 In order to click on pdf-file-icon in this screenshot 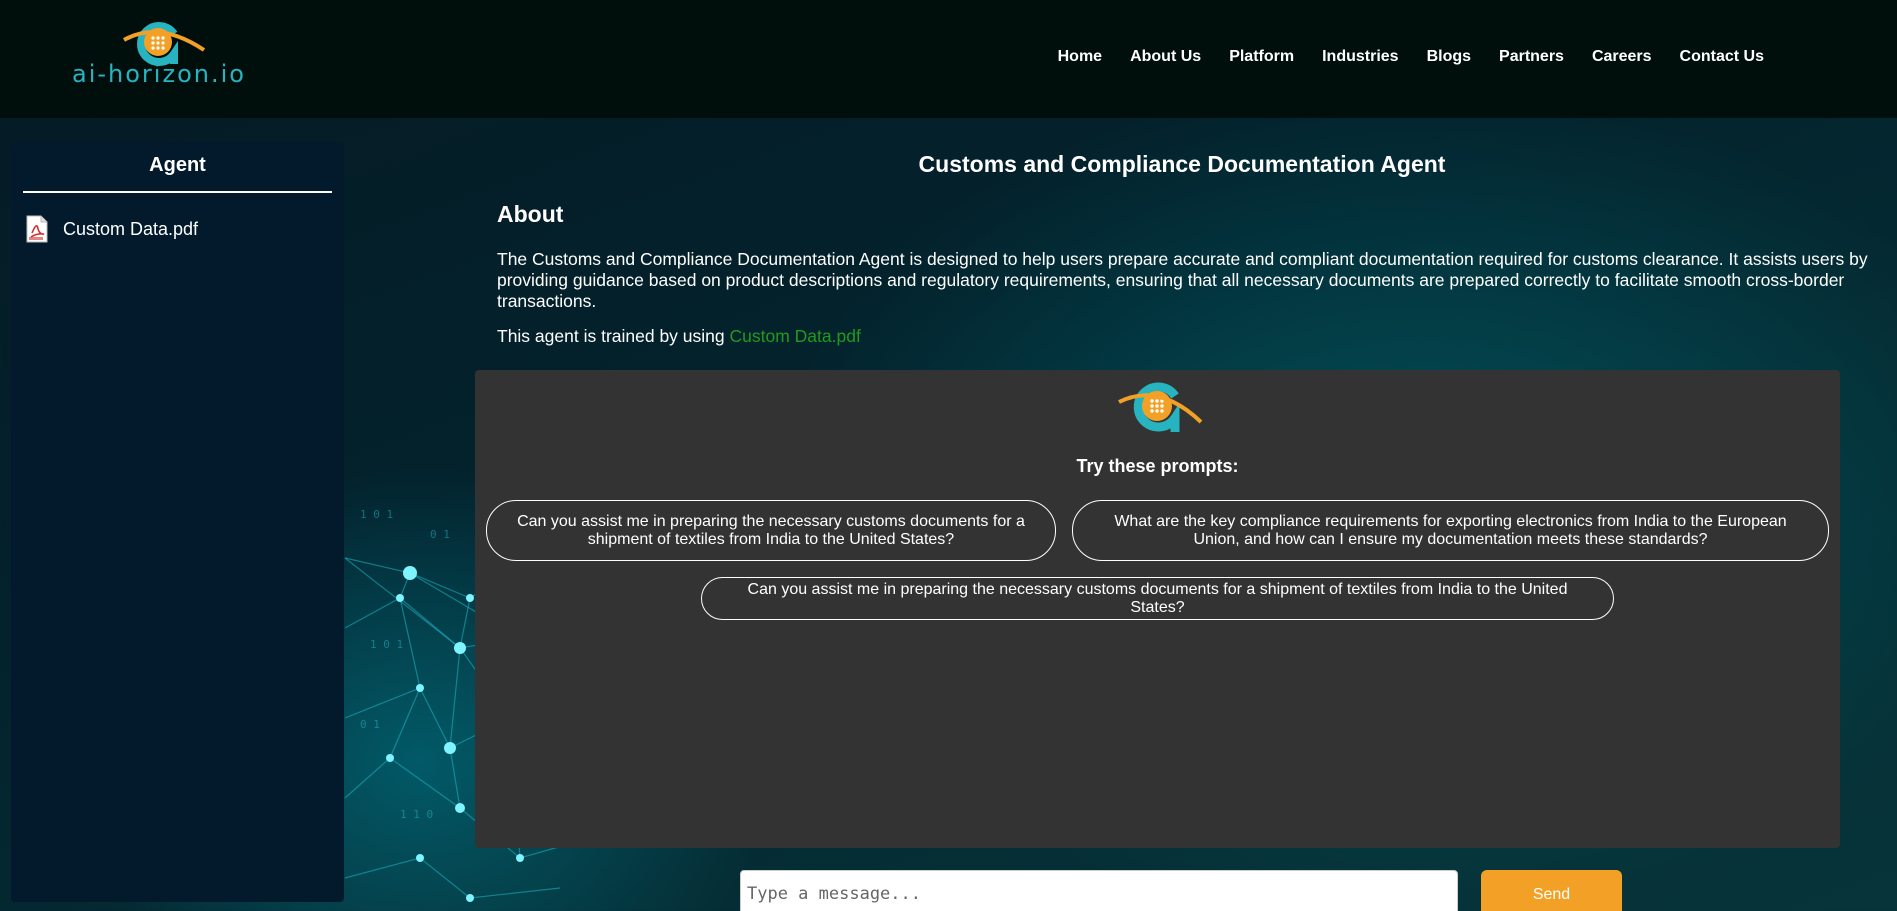, I will do `click(37, 229)`.